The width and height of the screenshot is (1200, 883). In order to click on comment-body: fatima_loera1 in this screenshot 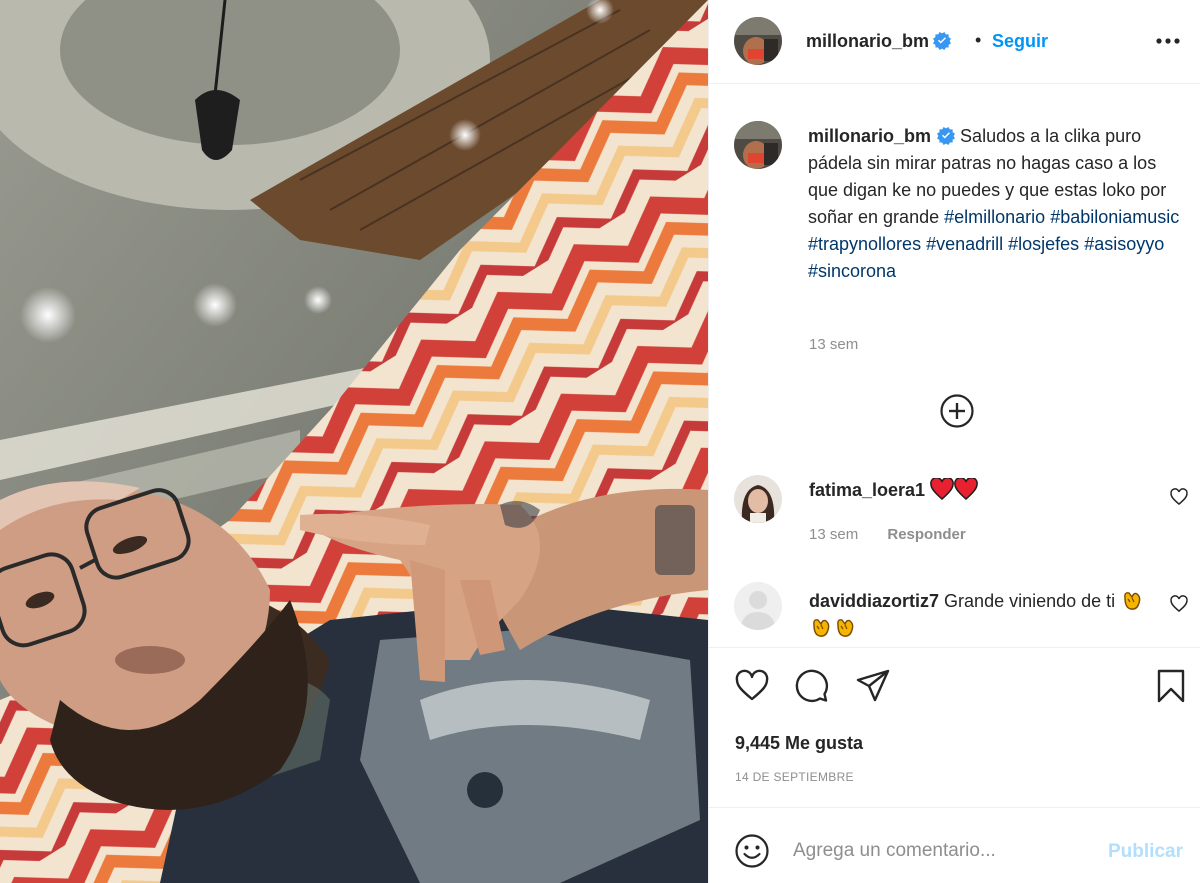, I will do `click(893, 489)`.